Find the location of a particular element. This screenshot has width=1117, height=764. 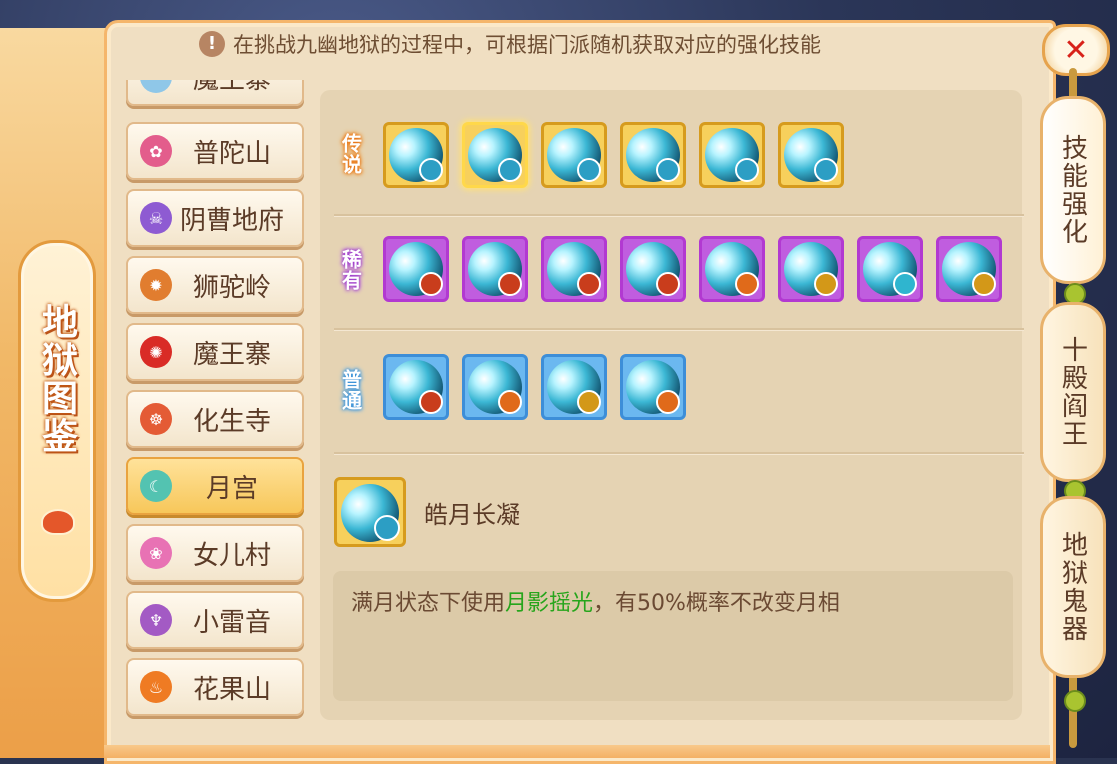

moon-icon: ☾ is located at coordinates (156, 486).